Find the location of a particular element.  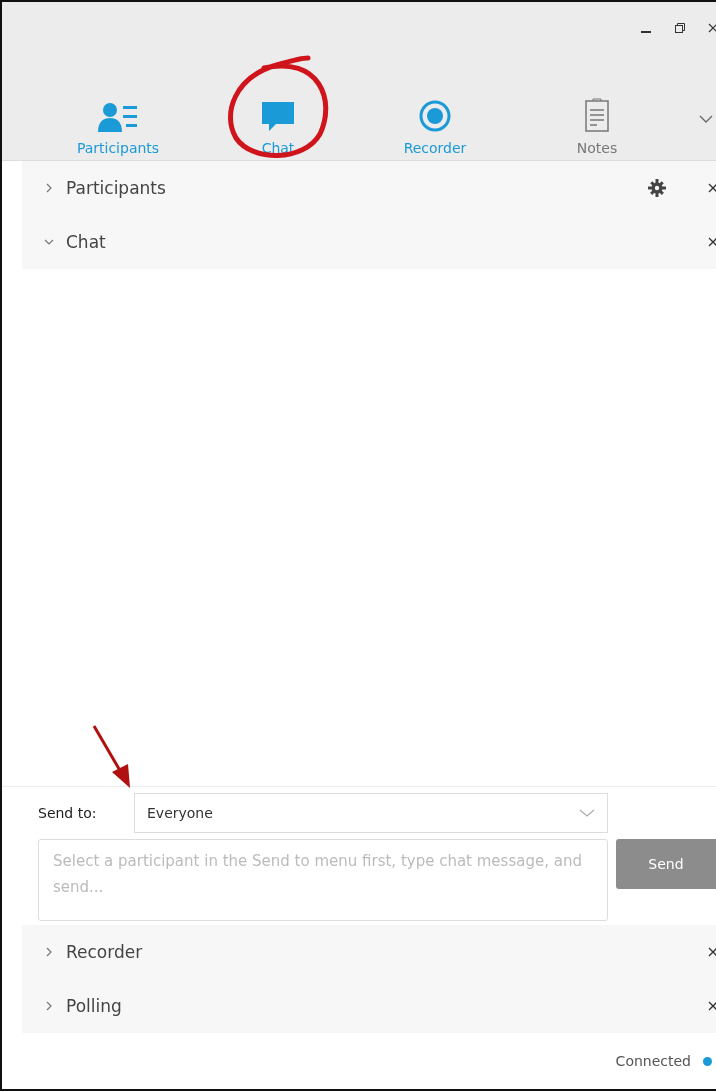

restore-icon is located at coordinates (680, 28).